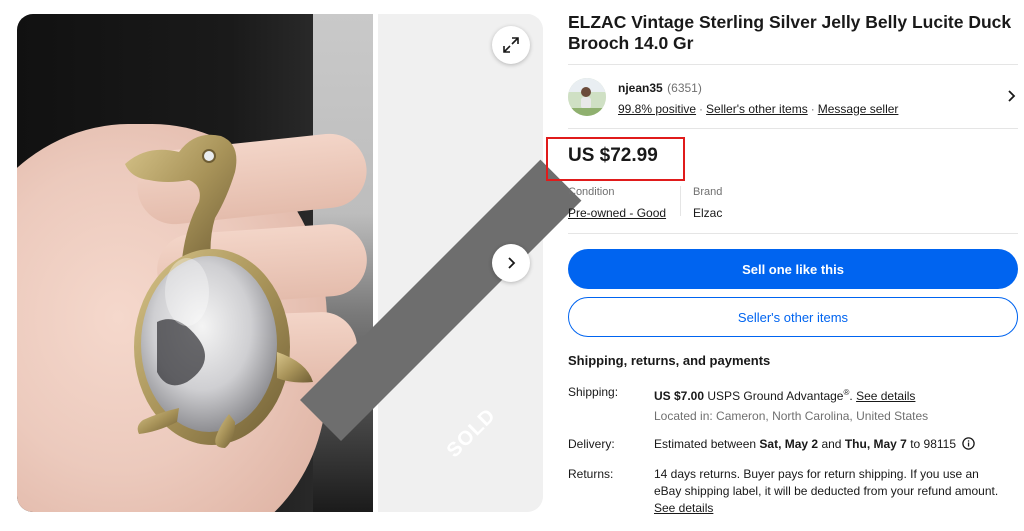  I want to click on next-image-button, so click(511, 263).